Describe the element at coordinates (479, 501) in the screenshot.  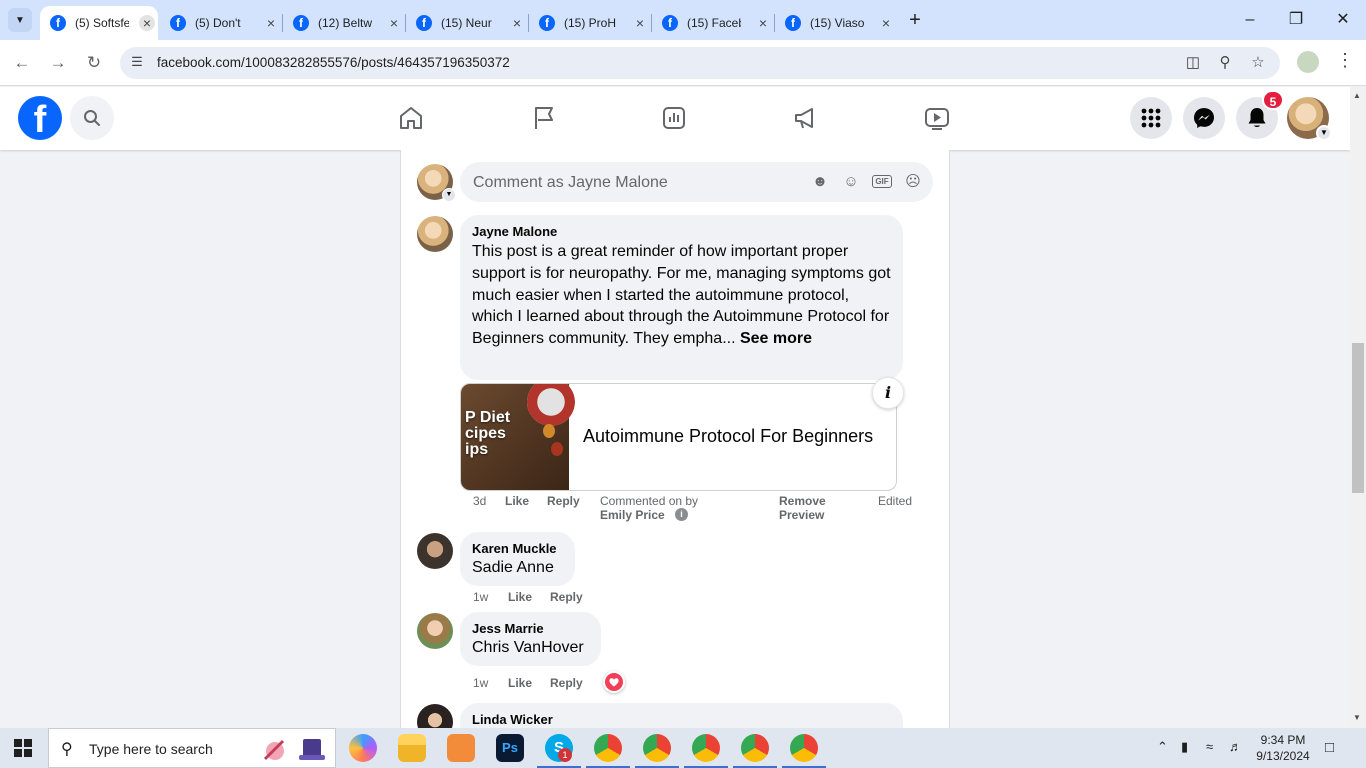
I see `comment-time: 3d` at that location.